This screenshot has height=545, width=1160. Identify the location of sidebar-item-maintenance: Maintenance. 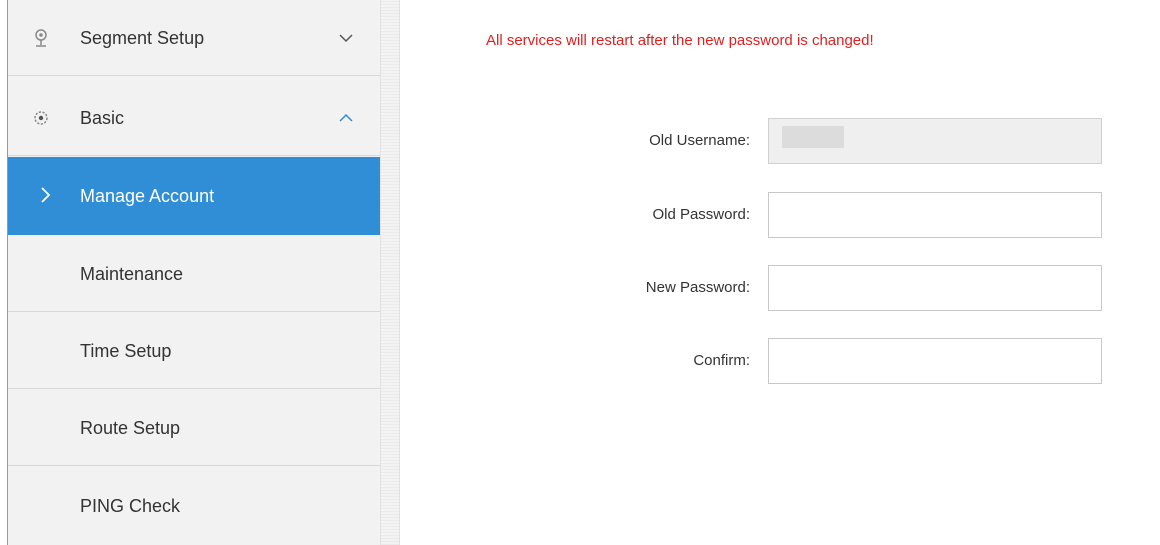
(194, 274).